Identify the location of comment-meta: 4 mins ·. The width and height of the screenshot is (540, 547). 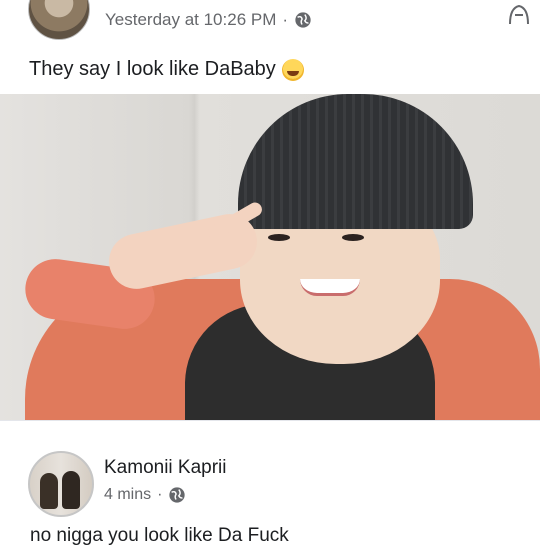
(145, 495).